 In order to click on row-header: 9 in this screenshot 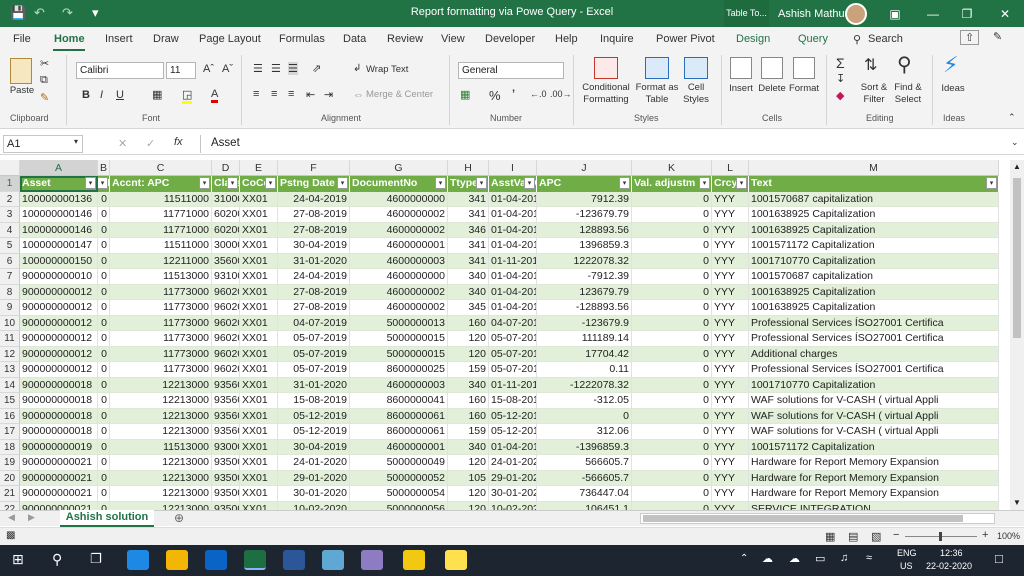, I will do `click(10, 308)`.